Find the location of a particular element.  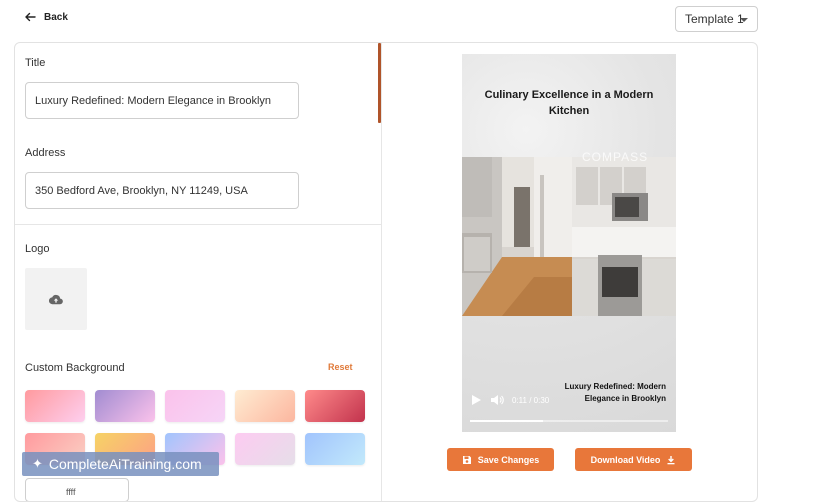

template-select: Template 1 is located at coordinates (716, 19).